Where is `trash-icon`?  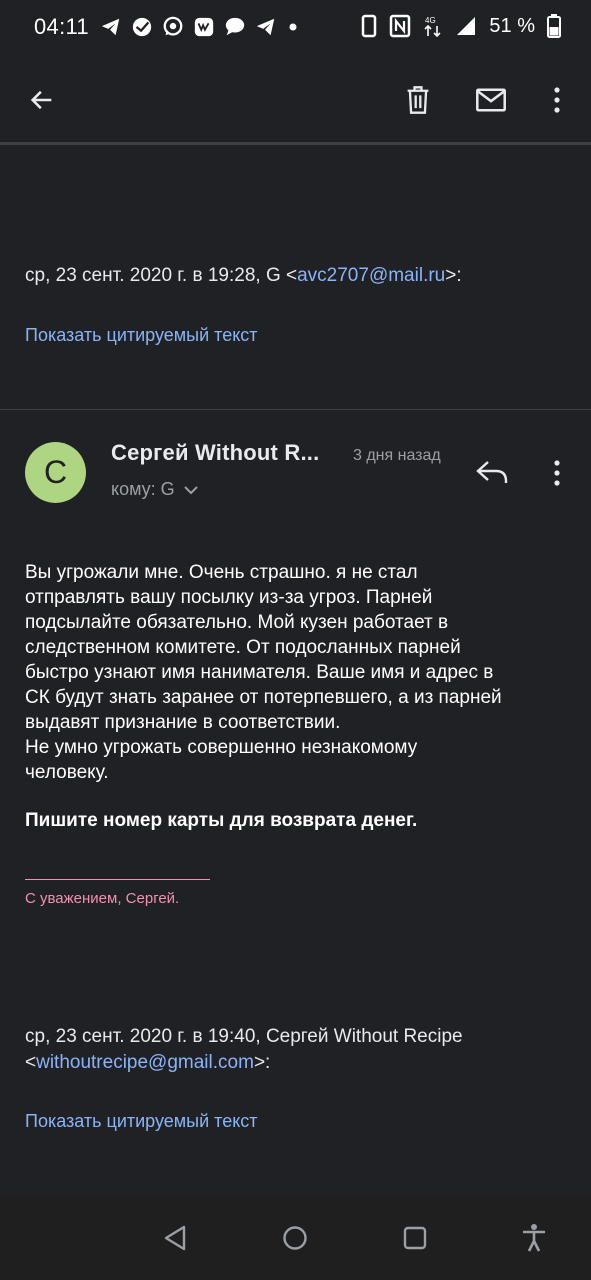 trash-icon is located at coordinates (418, 100).